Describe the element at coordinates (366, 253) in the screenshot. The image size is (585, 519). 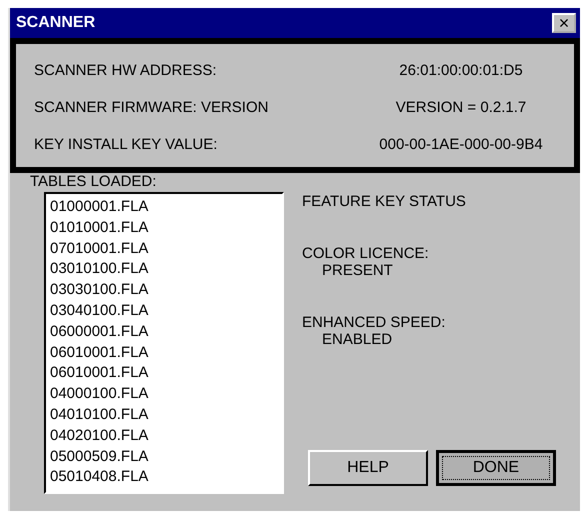
I see `feature-label: COLOR LICENCE:` at that location.